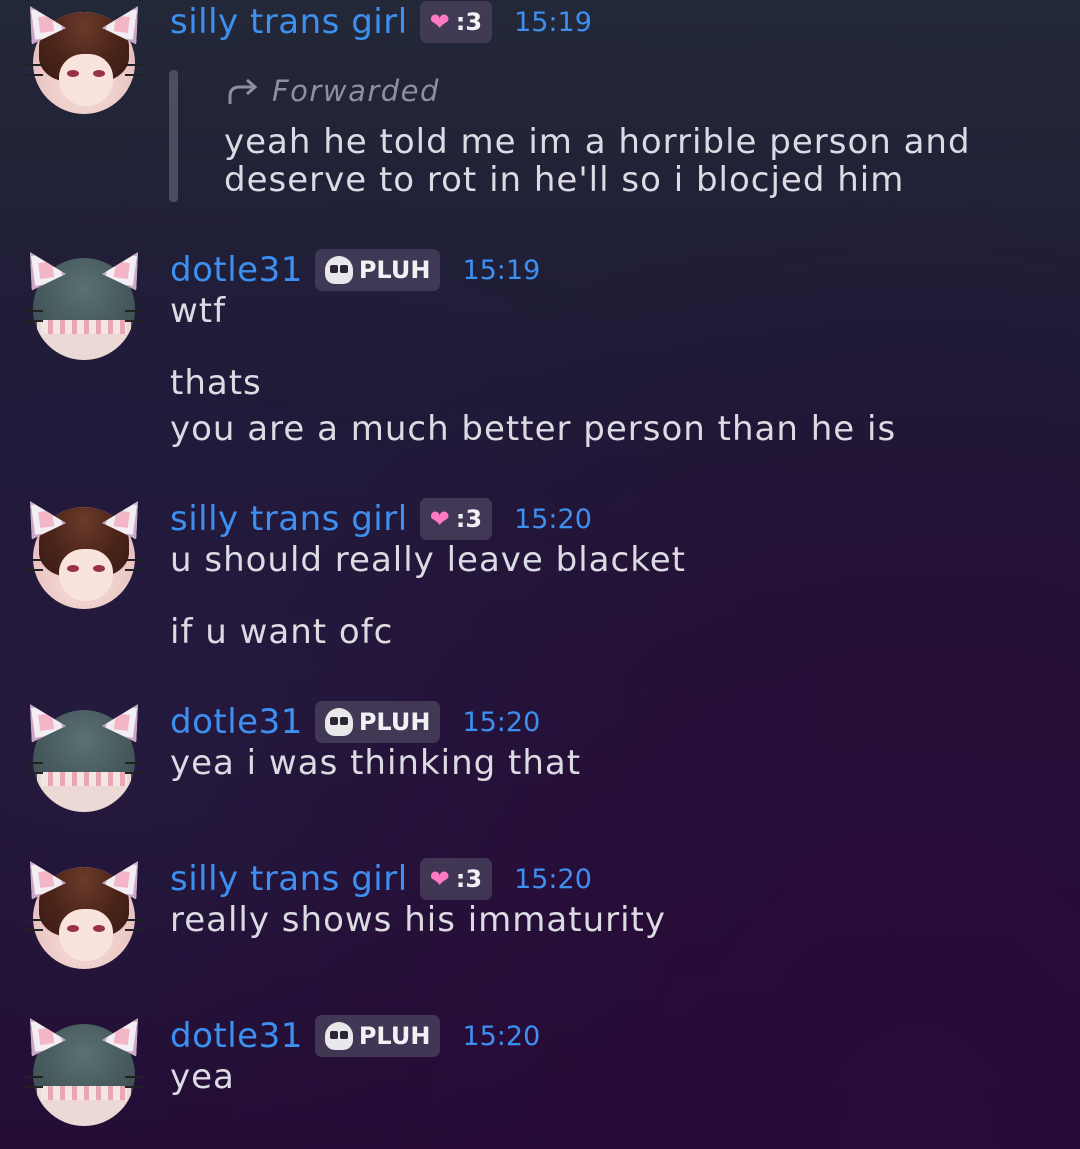 This screenshot has width=1080, height=1149. Describe the element at coordinates (418, 920) in the screenshot. I see `message-line: really shows his immaturity` at that location.